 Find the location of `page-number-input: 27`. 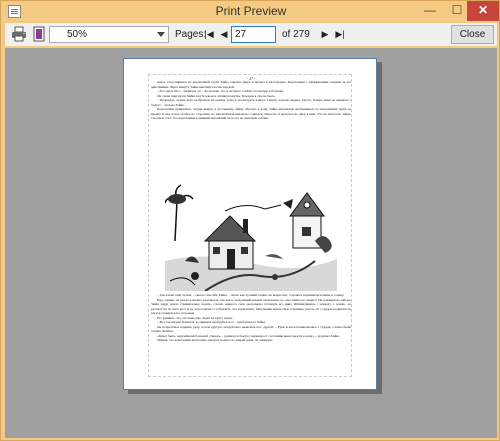

page-number-input: 27 is located at coordinates (253, 34).